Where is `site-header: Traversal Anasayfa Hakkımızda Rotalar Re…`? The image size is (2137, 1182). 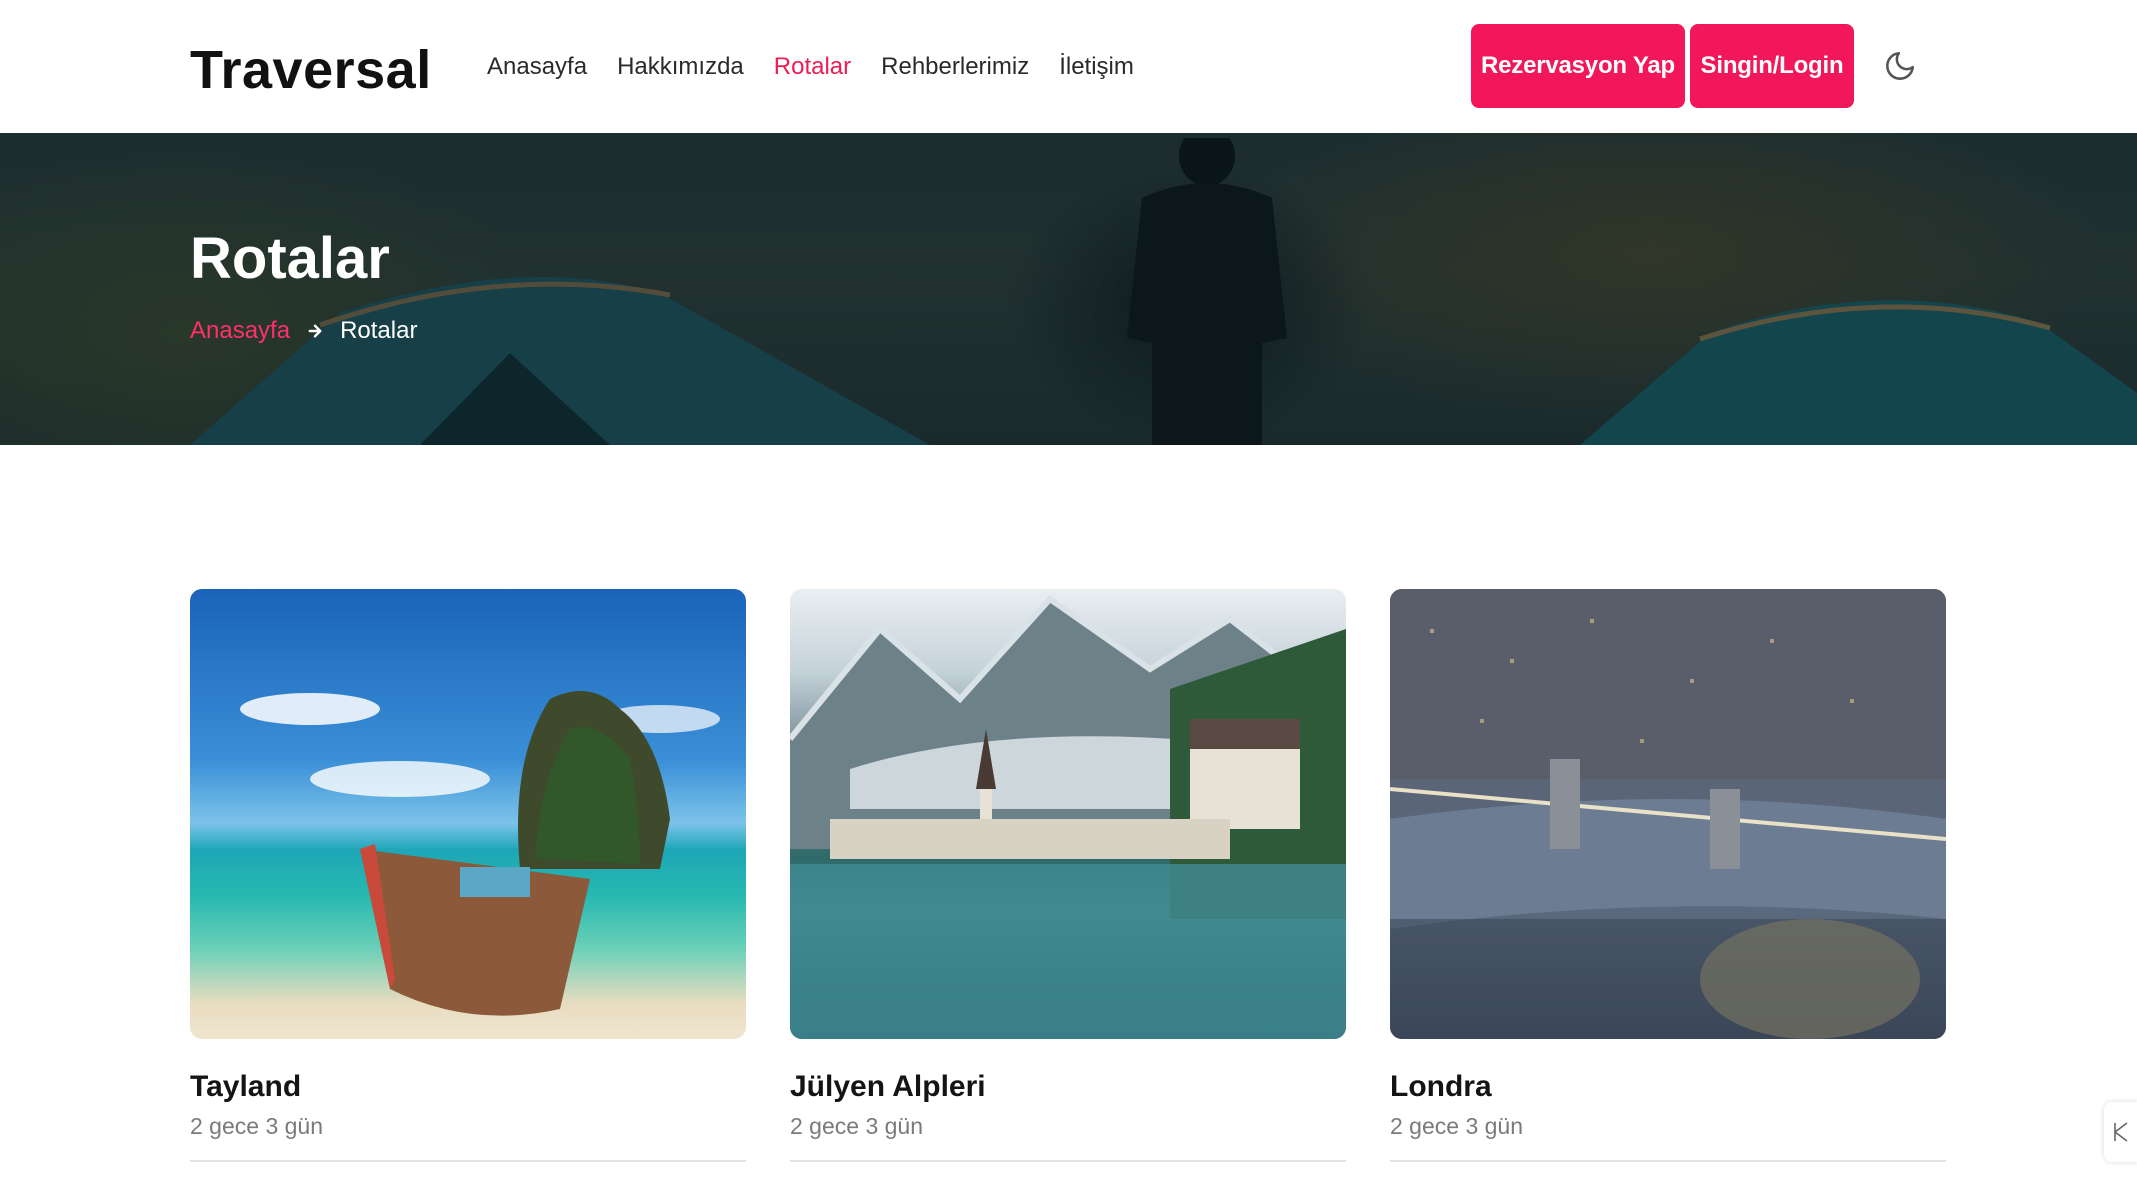
site-header: Traversal Anasayfa Hakkımızda Rotalar Re… is located at coordinates (1068, 66).